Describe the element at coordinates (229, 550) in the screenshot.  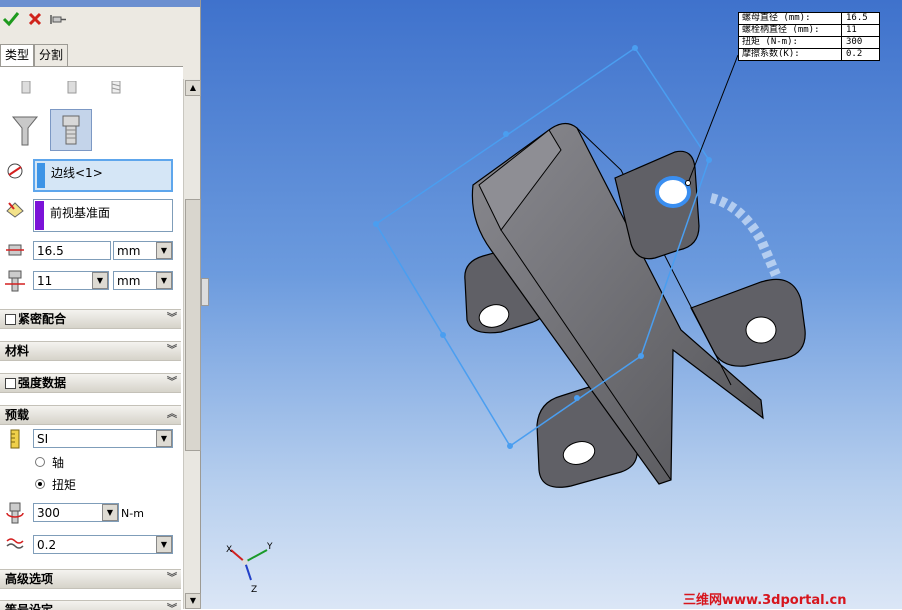
I see `triad-x-label: X` at that location.